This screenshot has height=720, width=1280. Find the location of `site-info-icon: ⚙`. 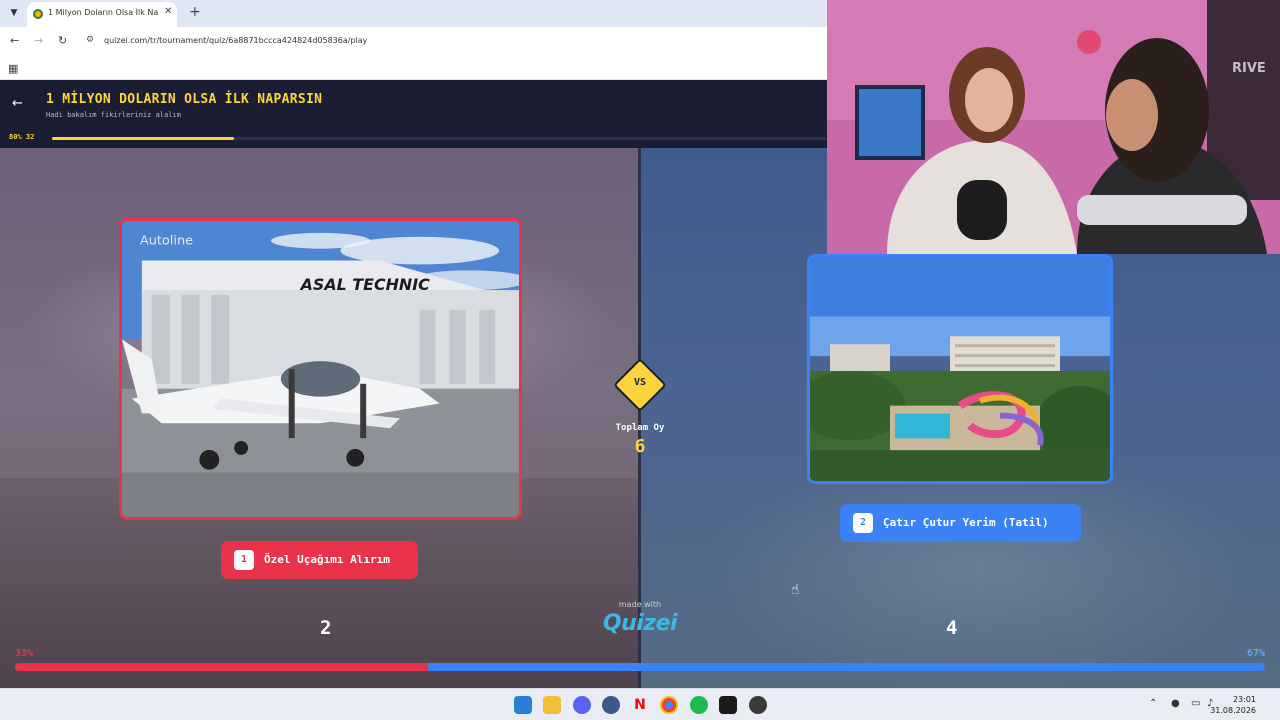

site-info-icon: ⚙ is located at coordinates (90, 40).